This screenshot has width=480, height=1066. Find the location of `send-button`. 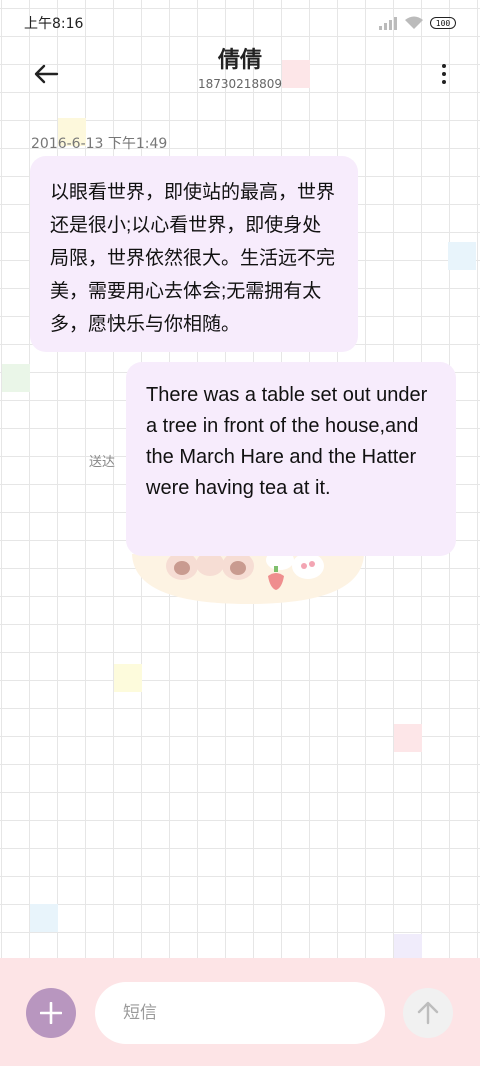

send-button is located at coordinates (428, 1013).